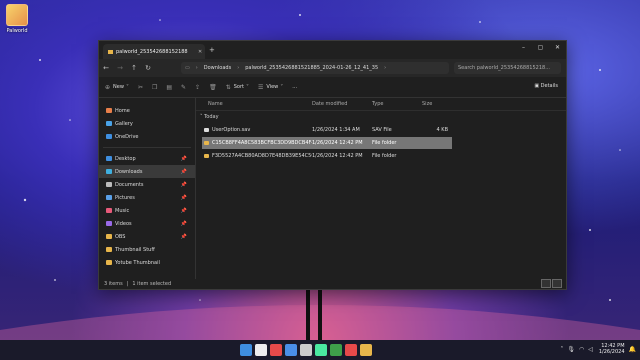 Image resolution: width=640 pixels, height=360 pixels. I want to click on sidebar-item-label: Videos, so click(123, 223).